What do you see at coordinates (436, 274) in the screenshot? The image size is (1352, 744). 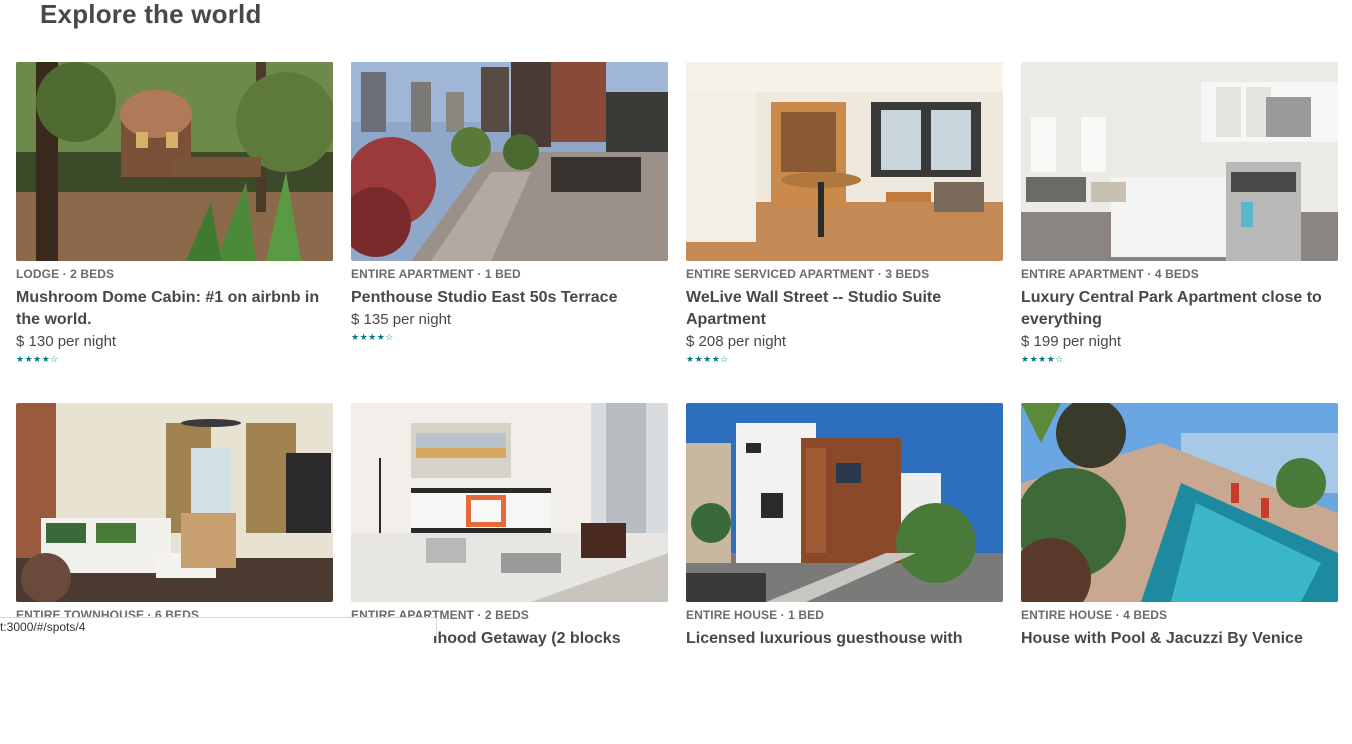 I see `listing-meta: ENTIRE APARTMENT · 1 BED` at bounding box center [436, 274].